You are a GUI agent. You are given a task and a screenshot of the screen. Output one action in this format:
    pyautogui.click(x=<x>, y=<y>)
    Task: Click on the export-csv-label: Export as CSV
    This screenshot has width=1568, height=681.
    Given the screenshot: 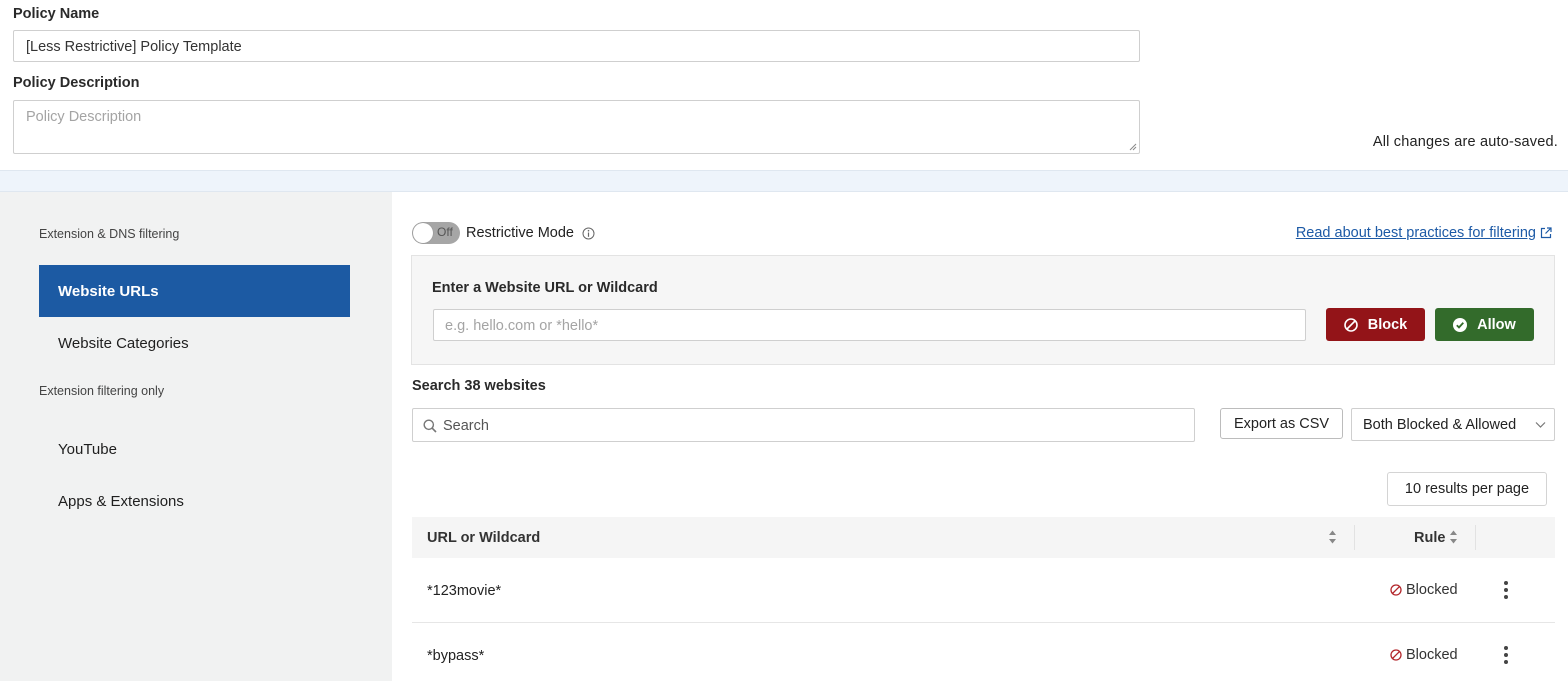 What is the action you would take?
    pyautogui.click(x=1281, y=423)
    